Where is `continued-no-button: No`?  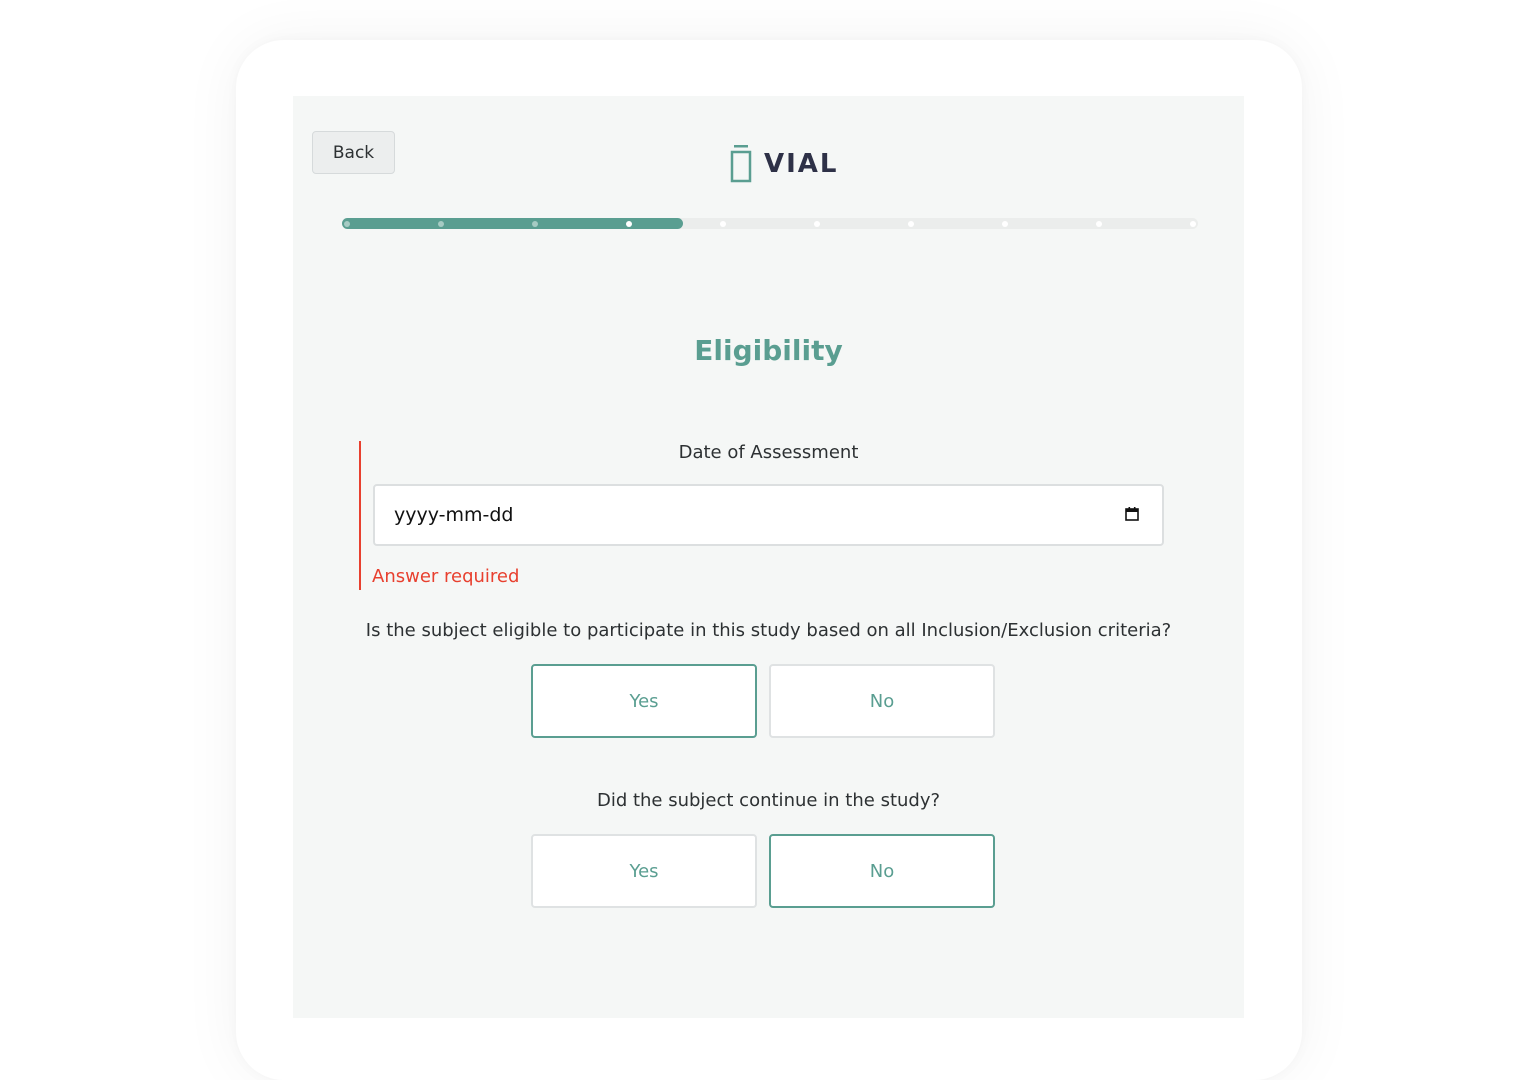
continued-no-button: No is located at coordinates (882, 871).